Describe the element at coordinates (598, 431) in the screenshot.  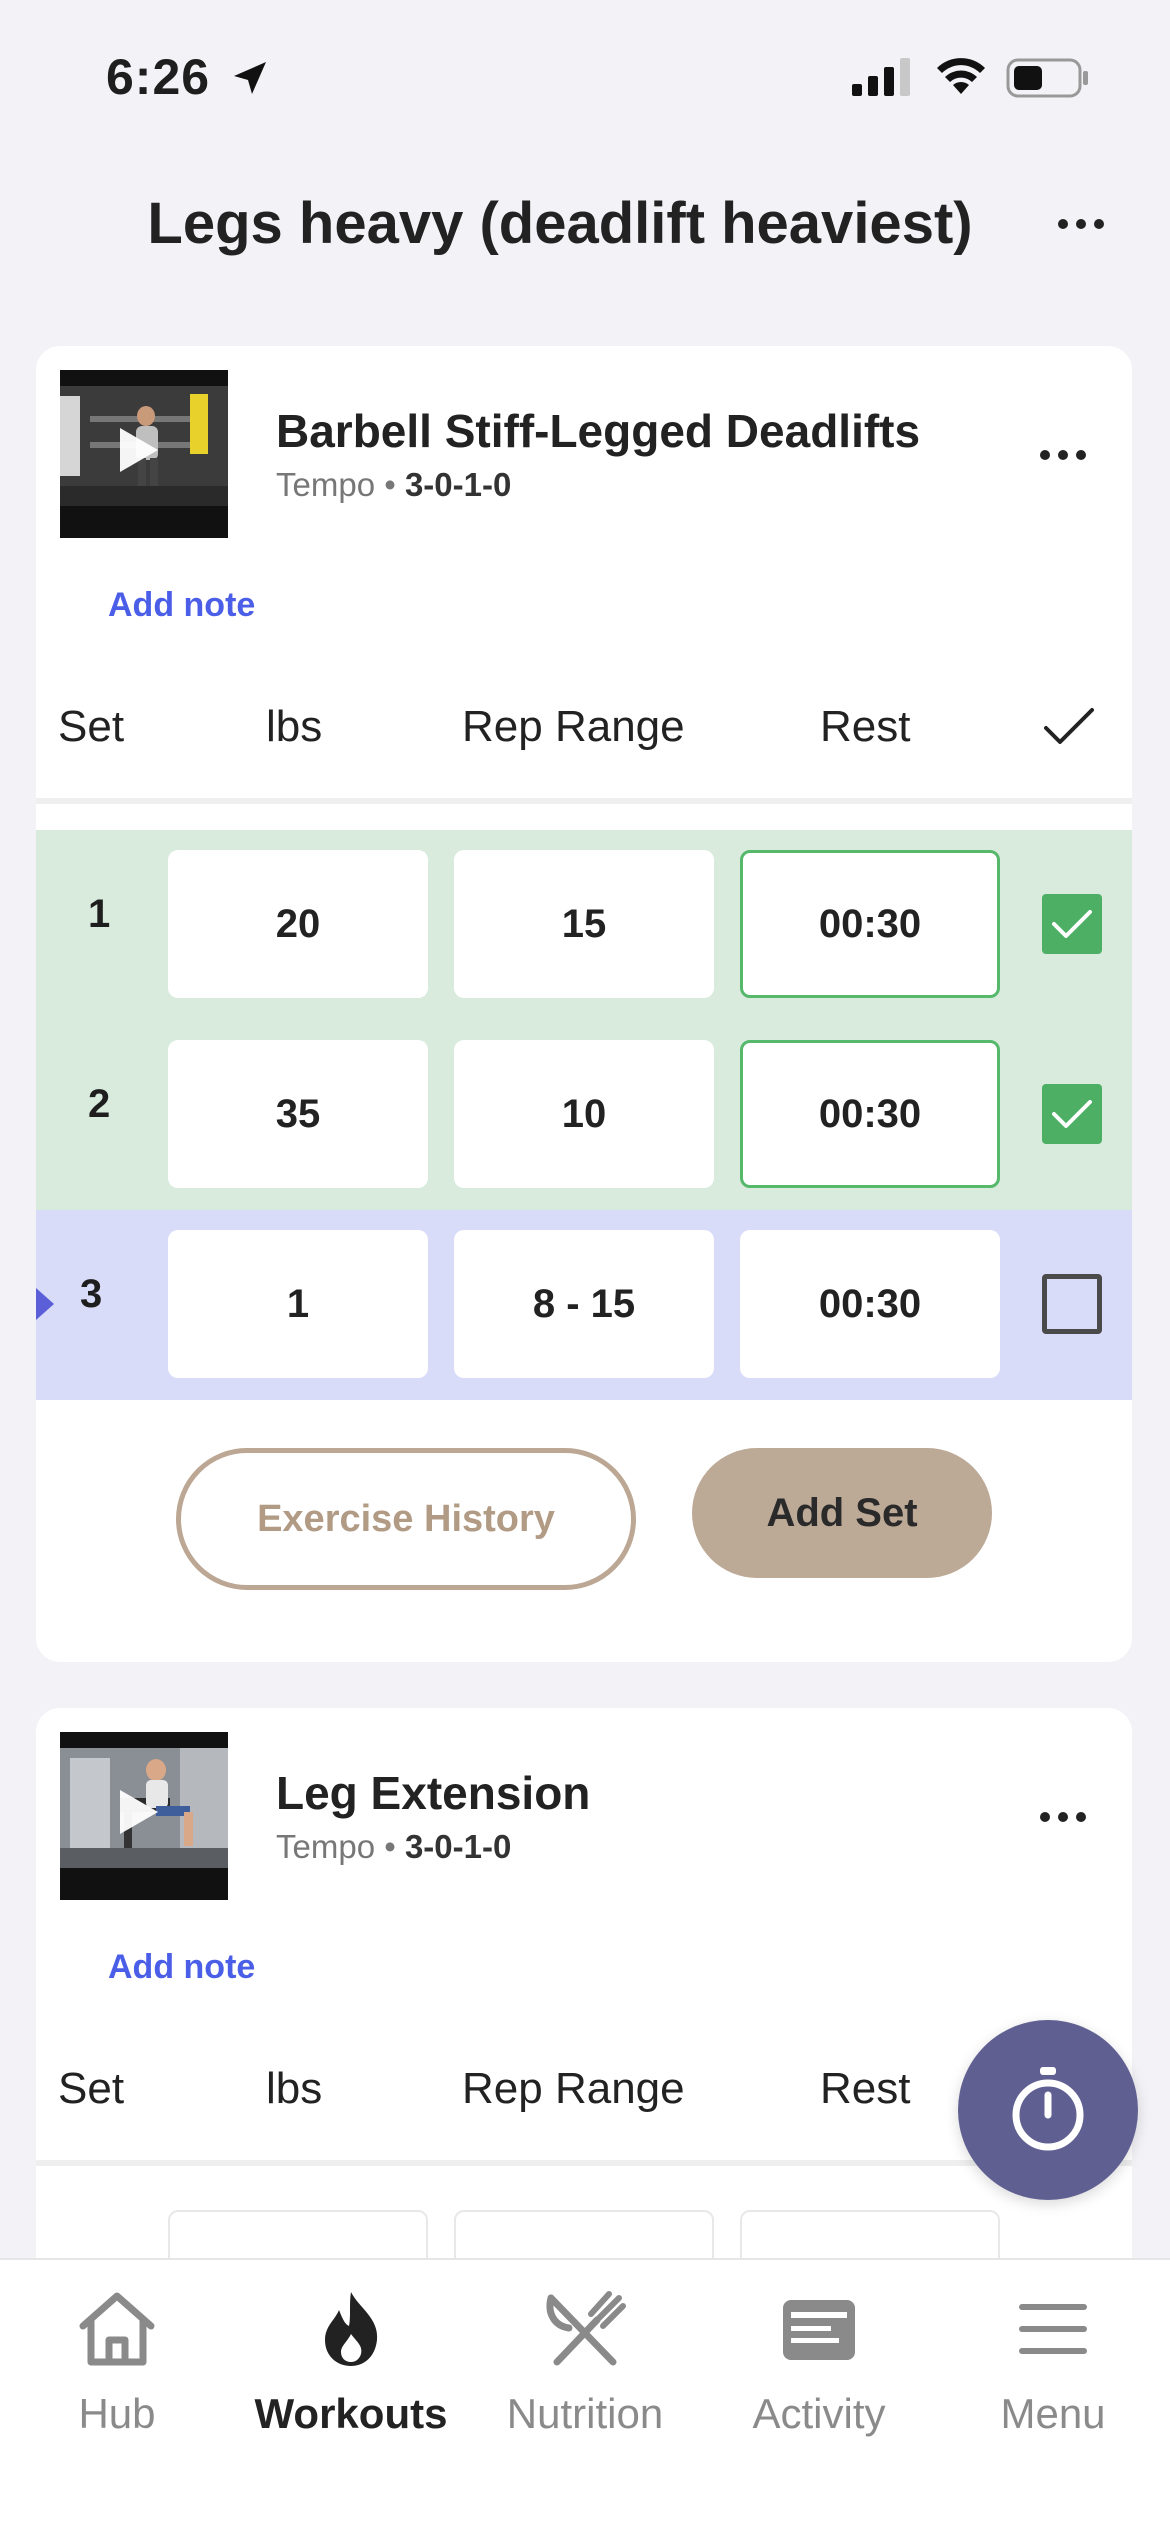
I see `exercise-name: Barbell Stiff-Legged Deadlifts` at that location.